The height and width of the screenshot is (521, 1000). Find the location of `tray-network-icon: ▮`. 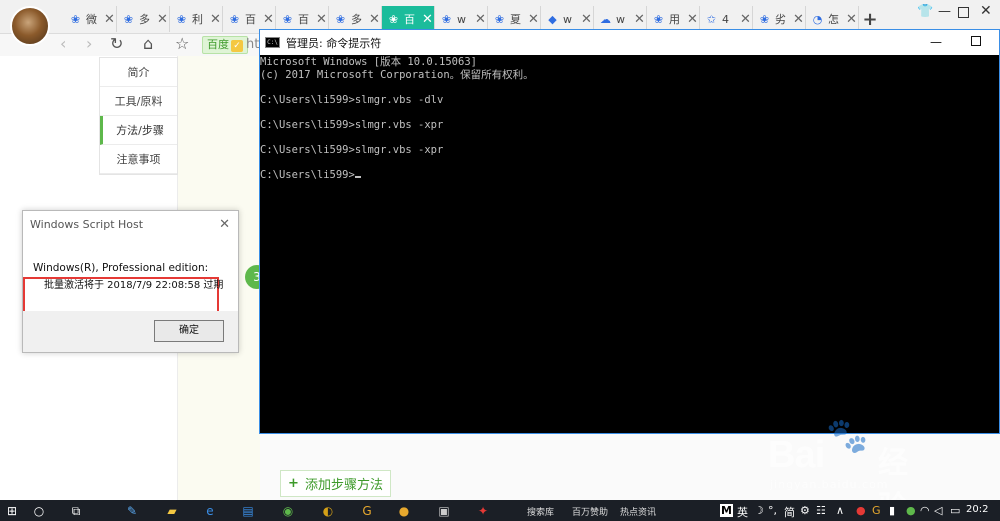

tray-network-icon: ▮ is located at coordinates (892, 510).